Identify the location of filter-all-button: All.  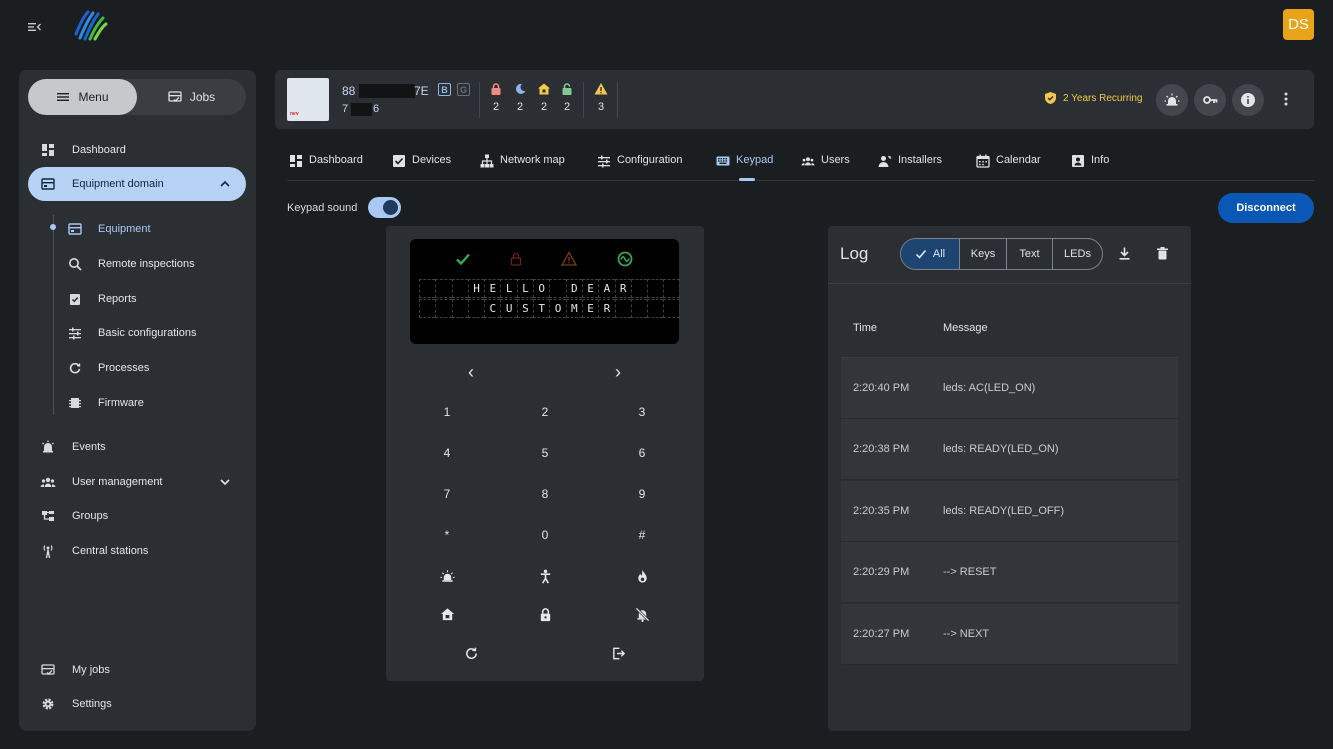
(930, 254).